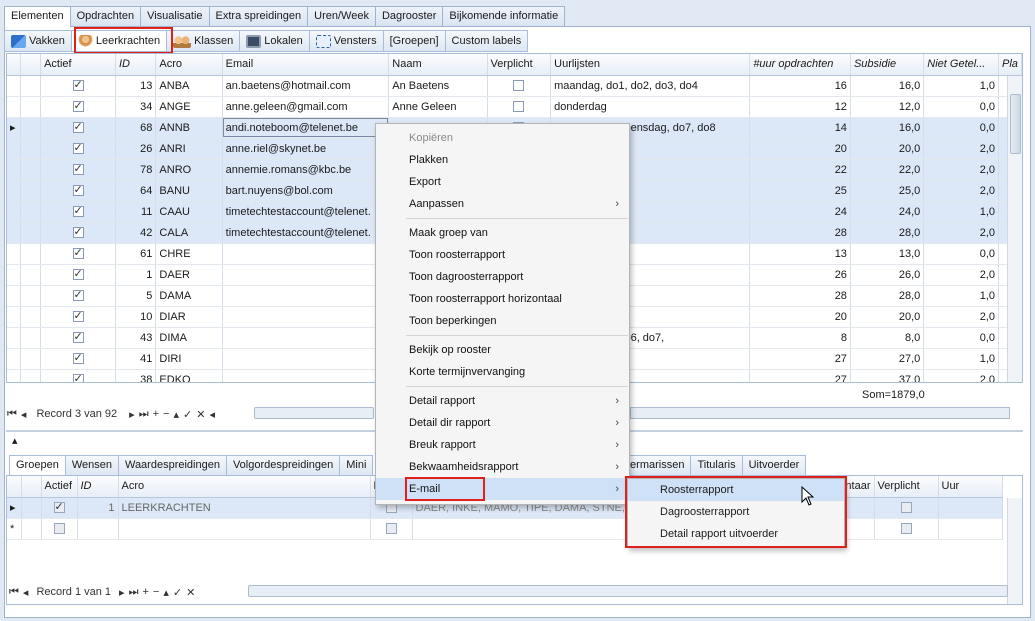 The height and width of the screenshot is (621, 1035). Describe the element at coordinates (800, 191) in the screenshot. I see `cell-uur-opdrachten: 25` at that location.